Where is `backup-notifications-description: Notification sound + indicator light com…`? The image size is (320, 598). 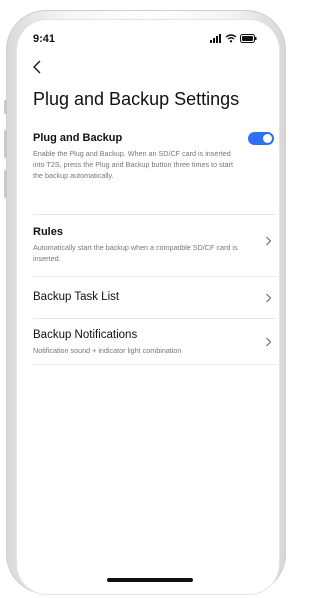 backup-notifications-description: Notification sound + indicator light com… is located at coordinates (107, 350).